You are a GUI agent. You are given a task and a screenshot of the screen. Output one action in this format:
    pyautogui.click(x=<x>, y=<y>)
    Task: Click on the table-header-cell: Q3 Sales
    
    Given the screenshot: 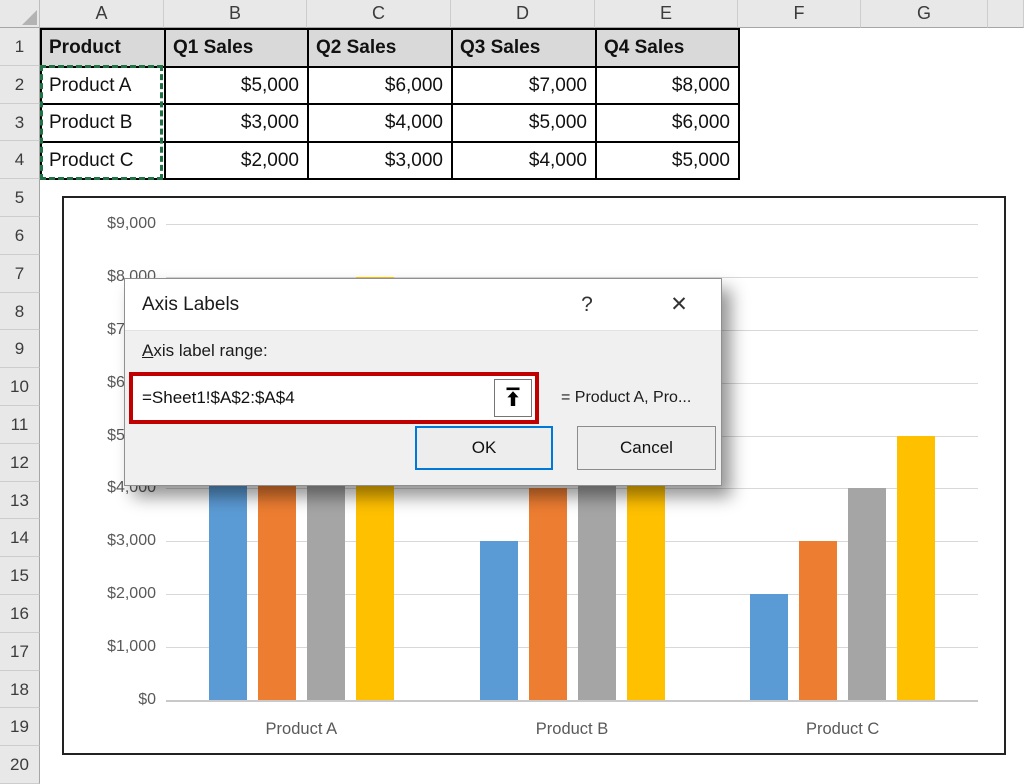 What is the action you would take?
    pyautogui.click(x=525, y=49)
    